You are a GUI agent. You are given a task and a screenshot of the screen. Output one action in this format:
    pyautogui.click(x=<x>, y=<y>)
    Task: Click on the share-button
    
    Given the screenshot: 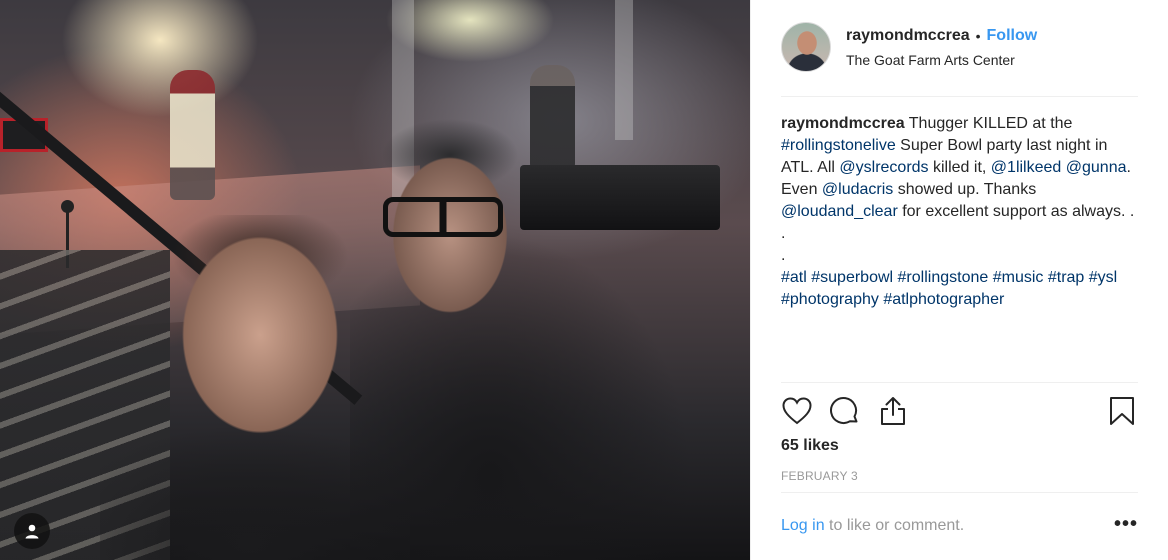 What is the action you would take?
    pyautogui.click(x=893, y=411)
    